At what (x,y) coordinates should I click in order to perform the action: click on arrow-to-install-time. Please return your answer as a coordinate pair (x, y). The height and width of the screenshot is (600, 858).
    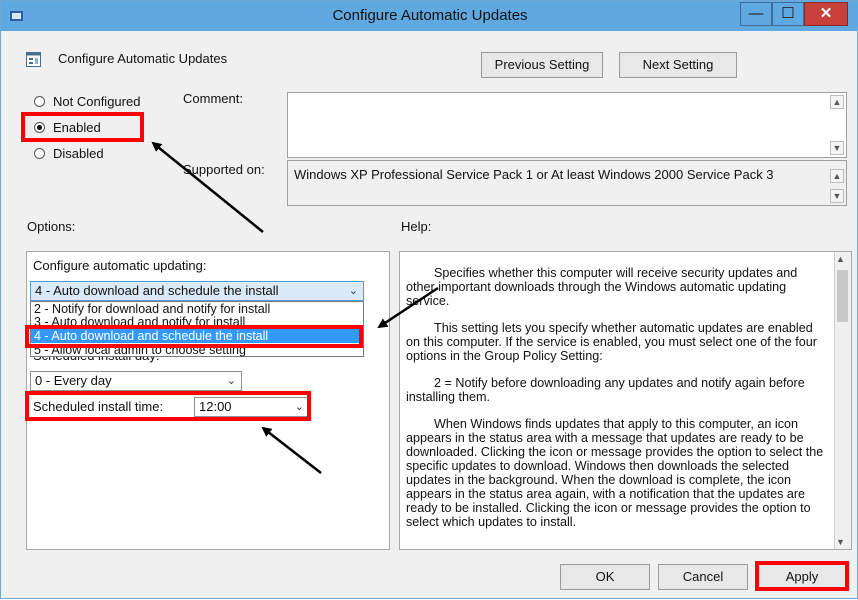
    Looking at the image, I should click on (291, 450).